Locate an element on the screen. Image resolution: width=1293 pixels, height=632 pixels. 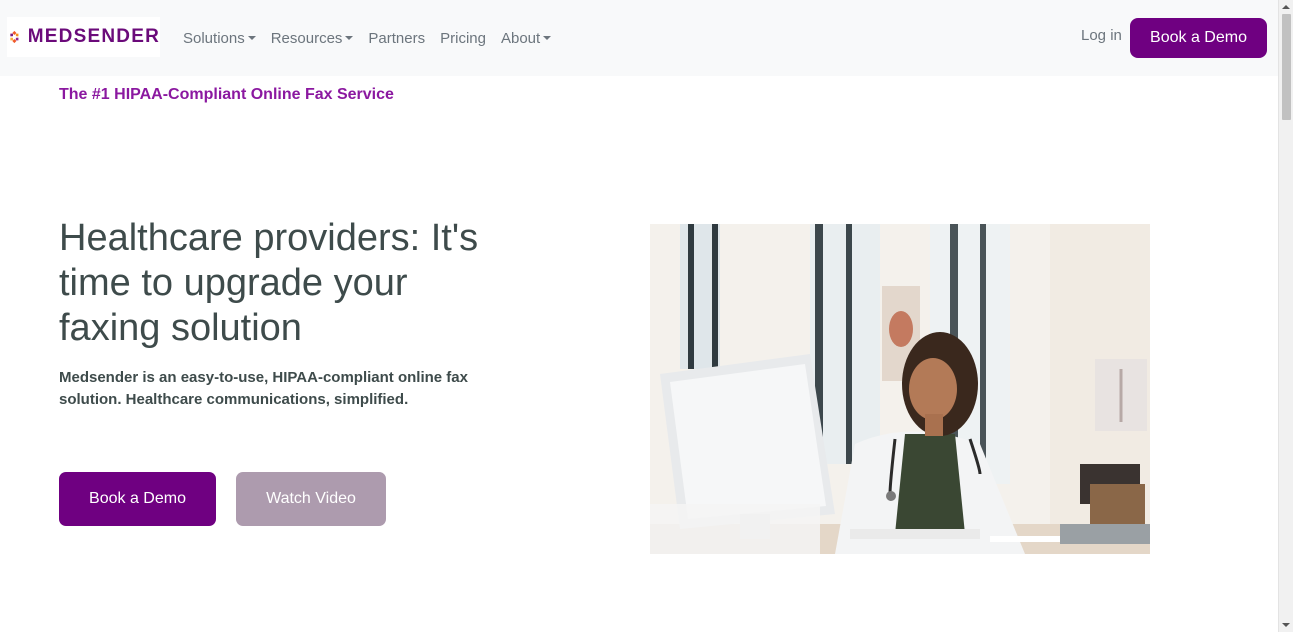
watch-video-button: Watch Video is located at coordinates (311, 499).